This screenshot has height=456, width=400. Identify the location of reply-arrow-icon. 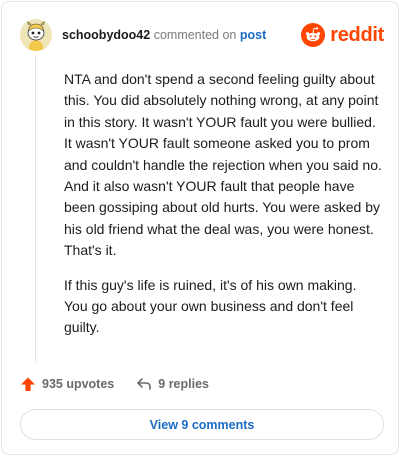
(144, 384).